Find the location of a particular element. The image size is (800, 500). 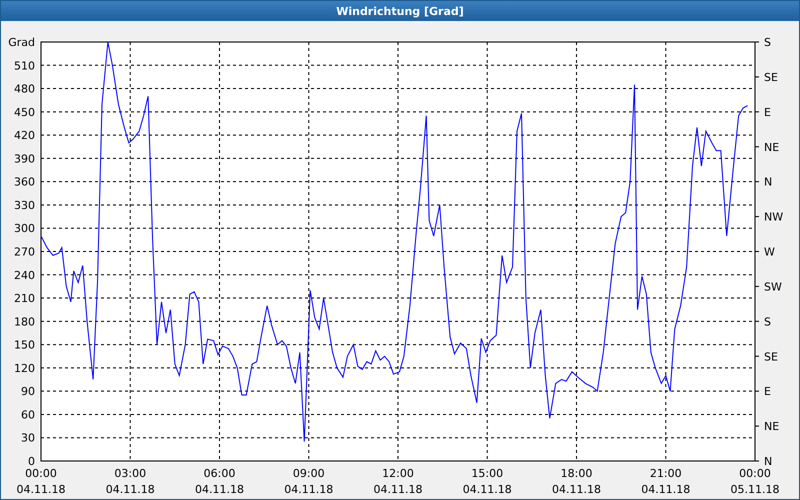

axis-tick-label: 360 is located at coordinates (24, 182).